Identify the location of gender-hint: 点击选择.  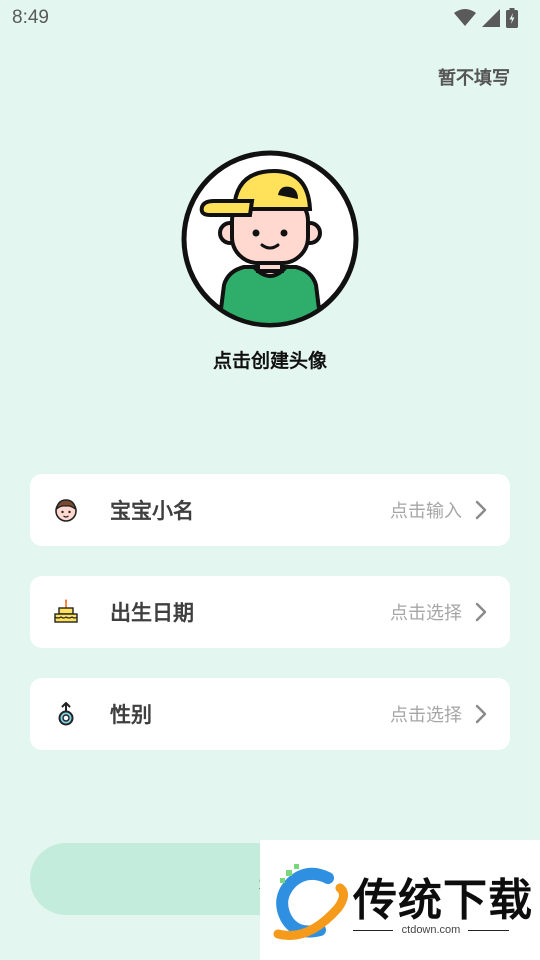
(426, 715).